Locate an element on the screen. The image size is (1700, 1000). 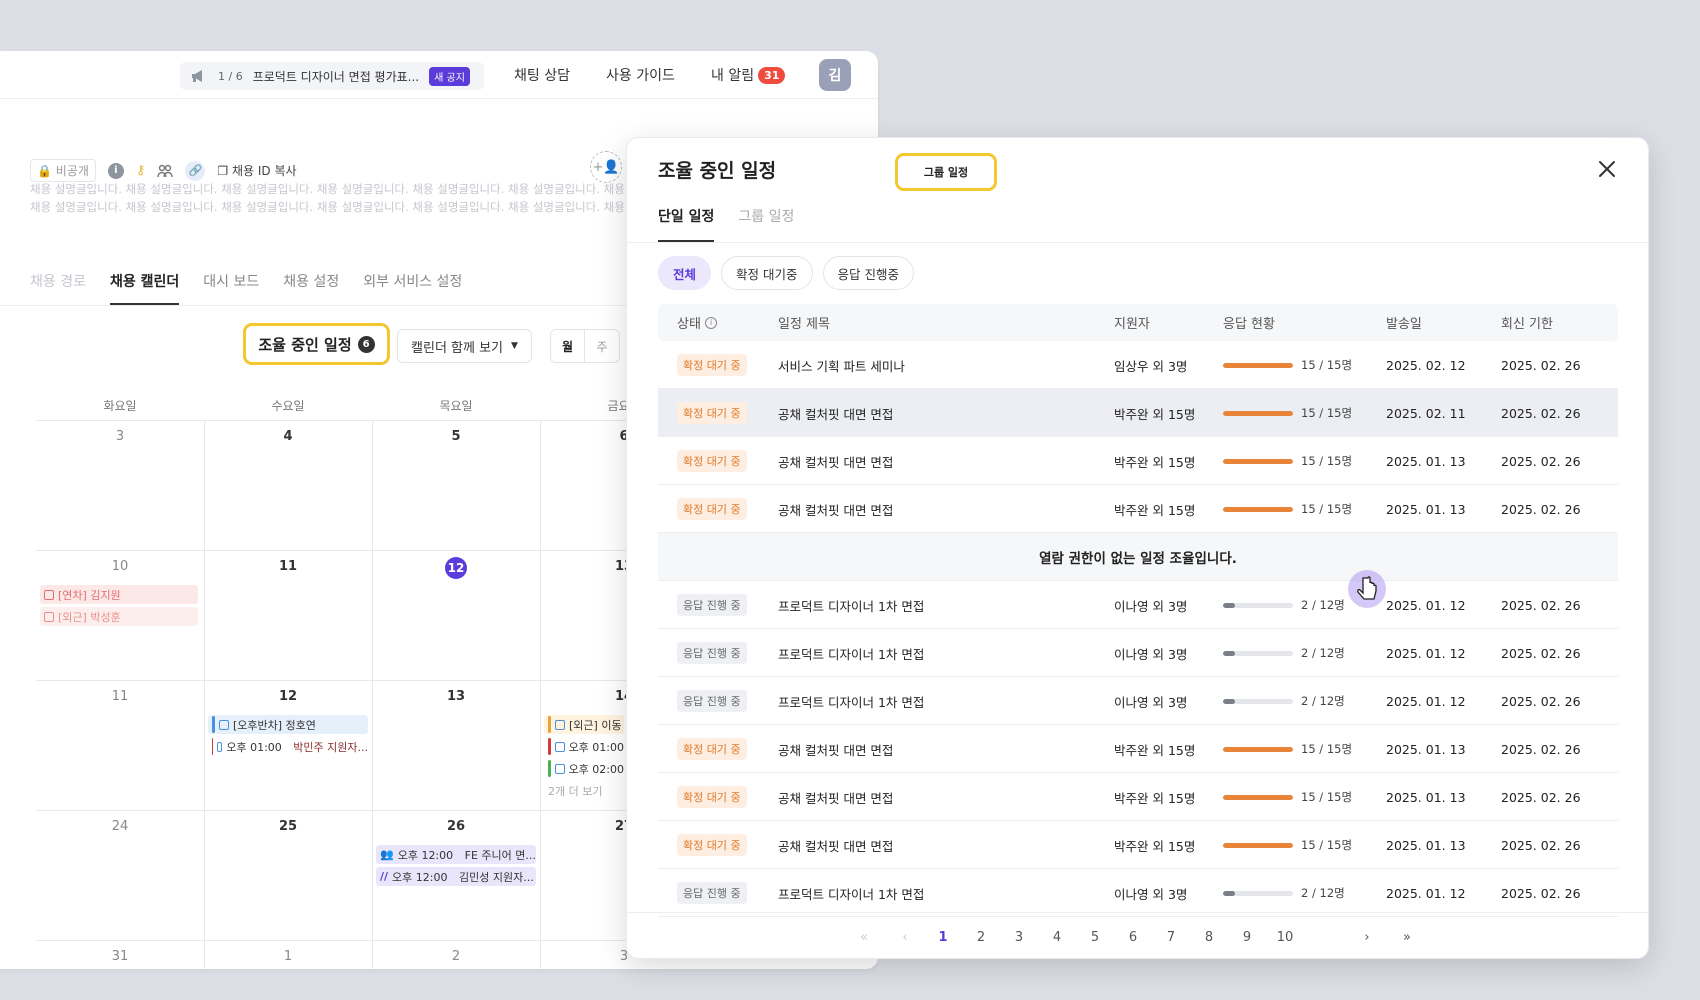
event-bar is located at coordinates (549, 724).